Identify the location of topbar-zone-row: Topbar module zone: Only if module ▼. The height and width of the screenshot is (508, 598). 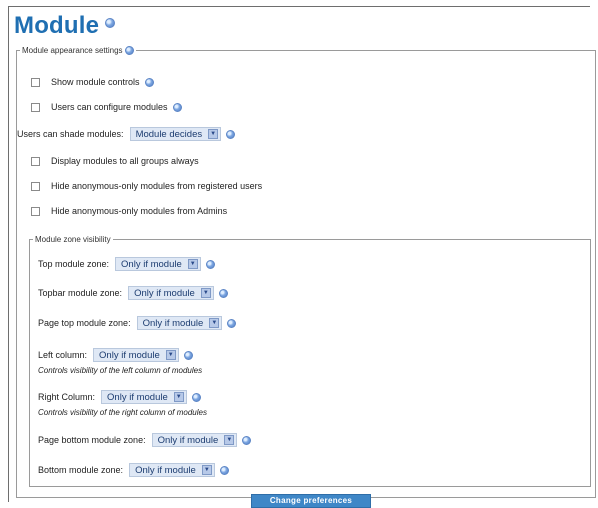
(133, 293).